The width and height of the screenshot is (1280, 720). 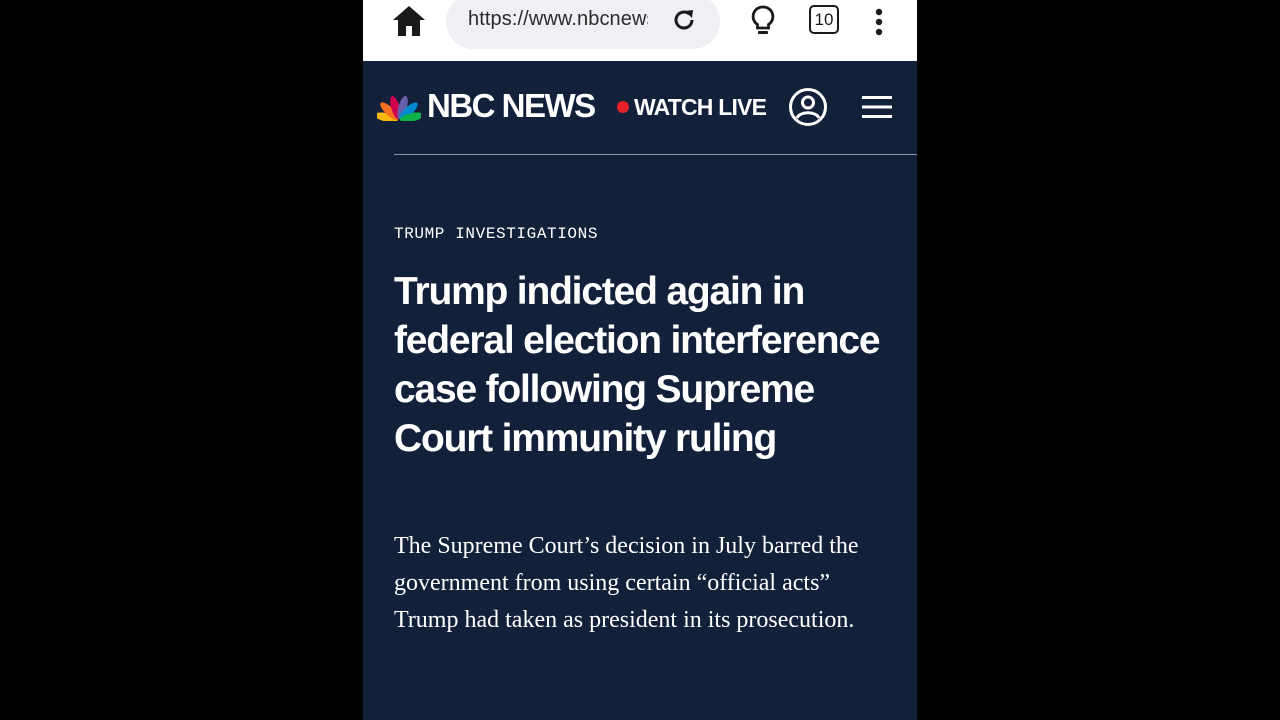 I want to click on insights-button, so click(x=763, y=21).